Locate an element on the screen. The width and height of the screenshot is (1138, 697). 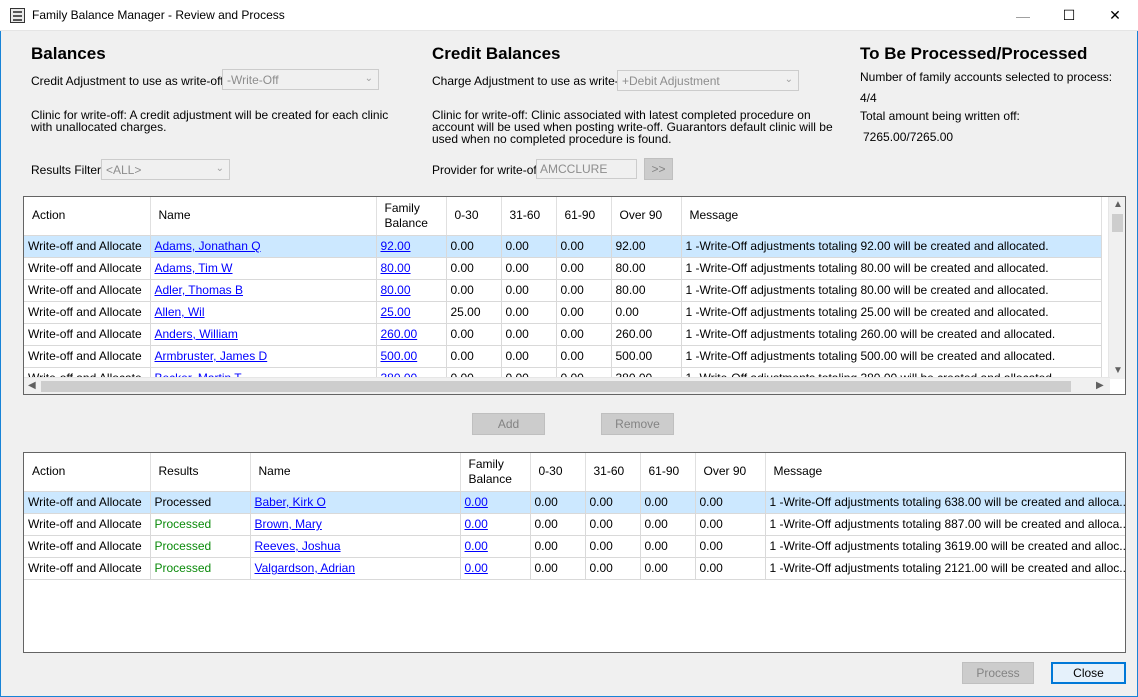
close-window-button: ✕ is located at coordinates (1115, 15).